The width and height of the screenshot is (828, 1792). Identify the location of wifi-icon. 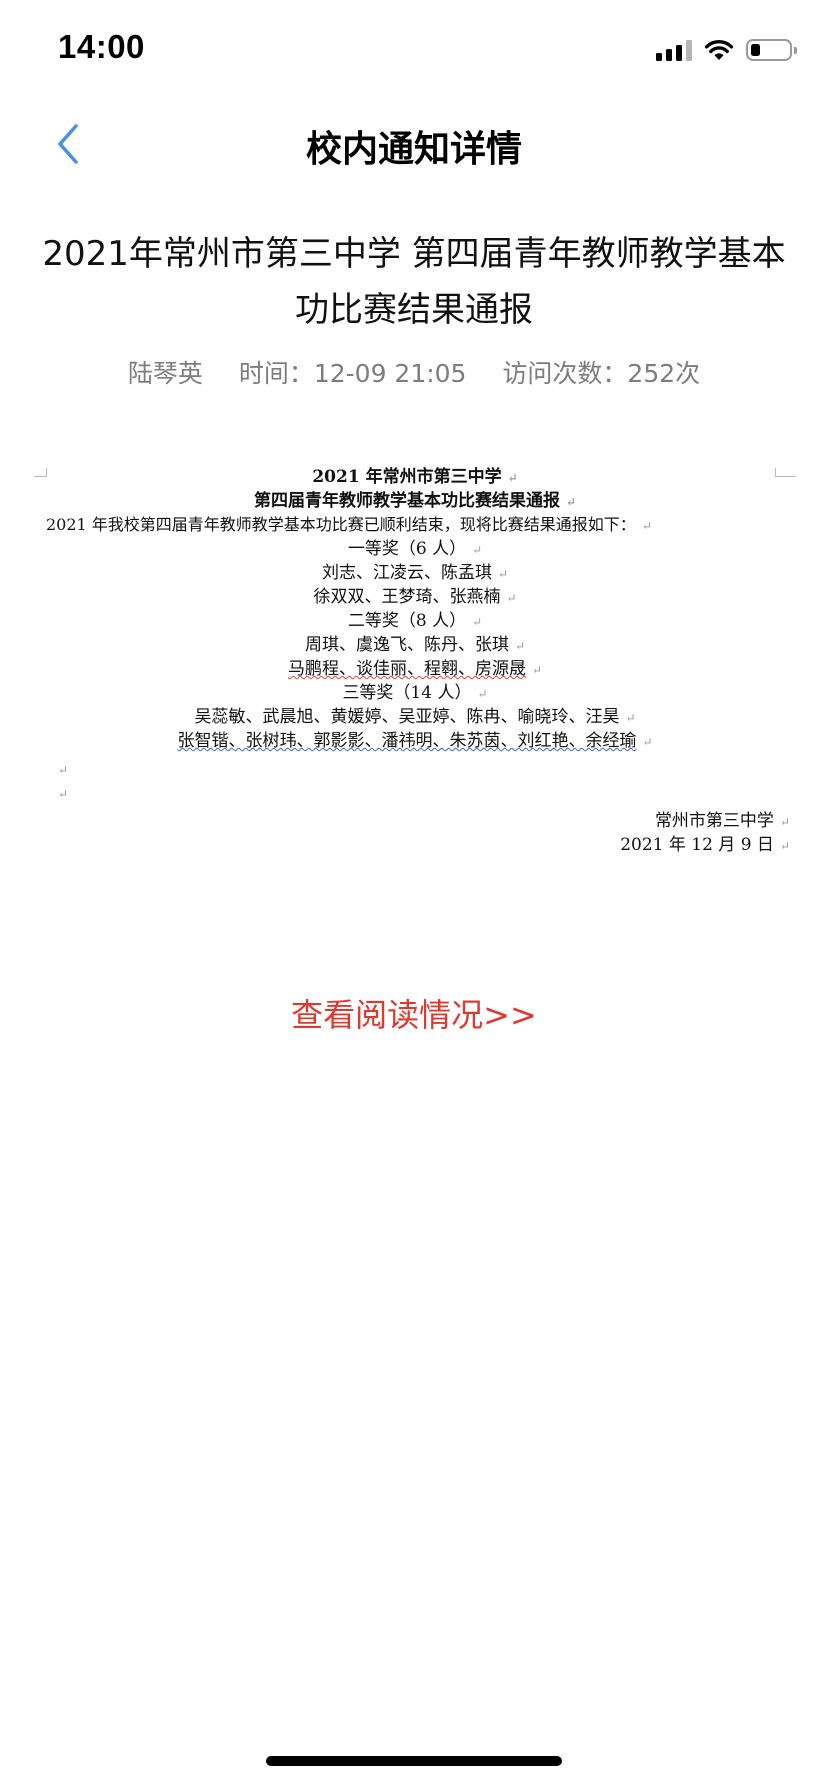
(719, 49).